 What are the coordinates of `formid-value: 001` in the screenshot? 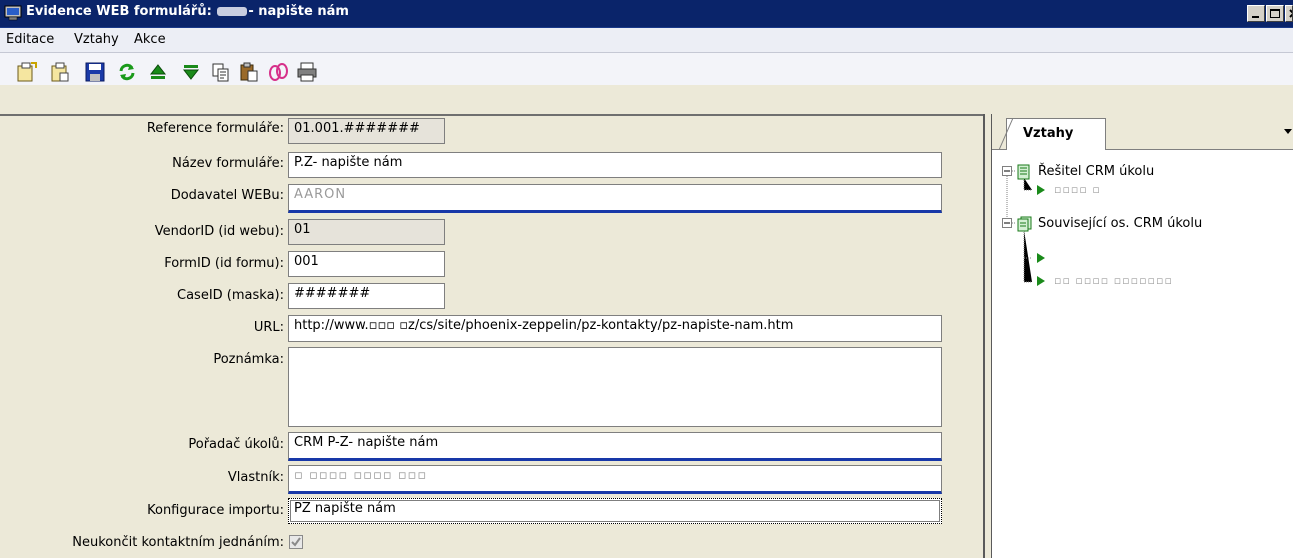 It's located at (306, 261).